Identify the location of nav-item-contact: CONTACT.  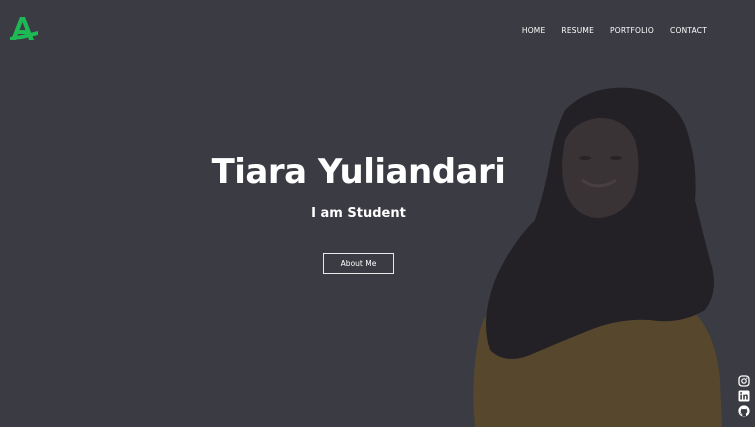
(688, 31).